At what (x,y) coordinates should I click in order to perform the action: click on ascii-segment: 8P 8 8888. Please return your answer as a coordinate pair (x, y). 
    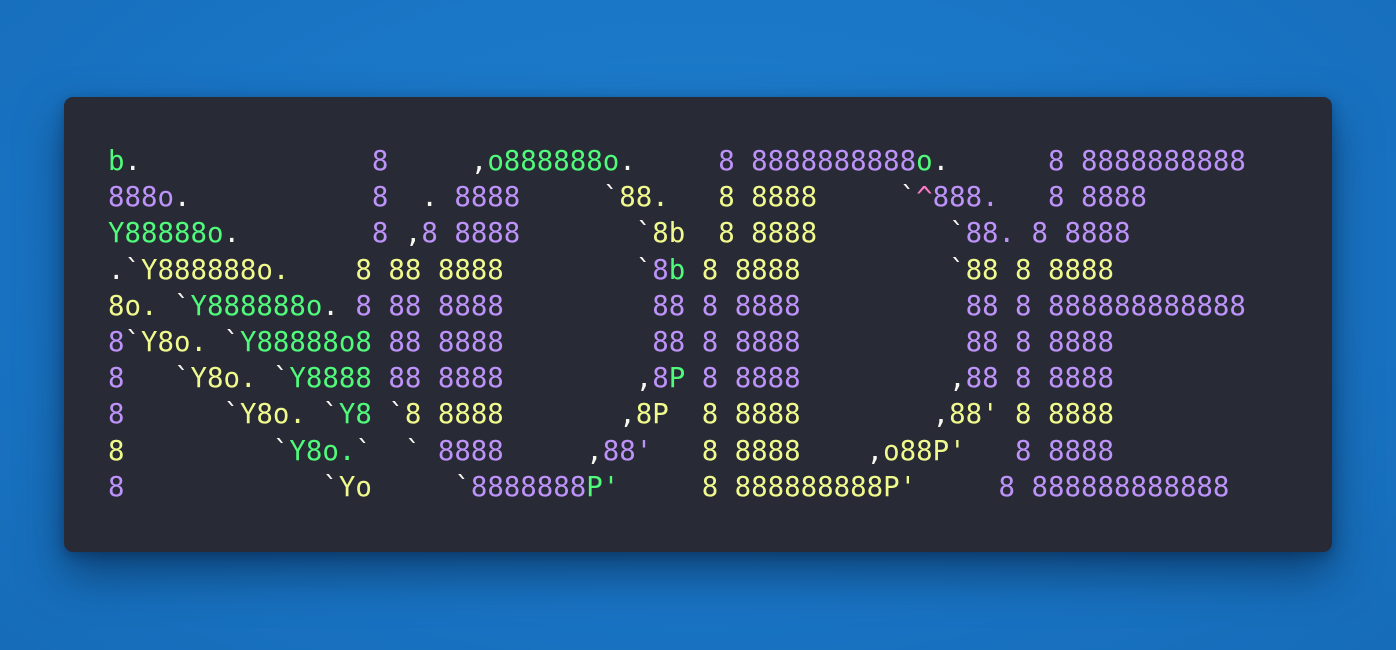
    Looking at the image, I should click on (718, 415).